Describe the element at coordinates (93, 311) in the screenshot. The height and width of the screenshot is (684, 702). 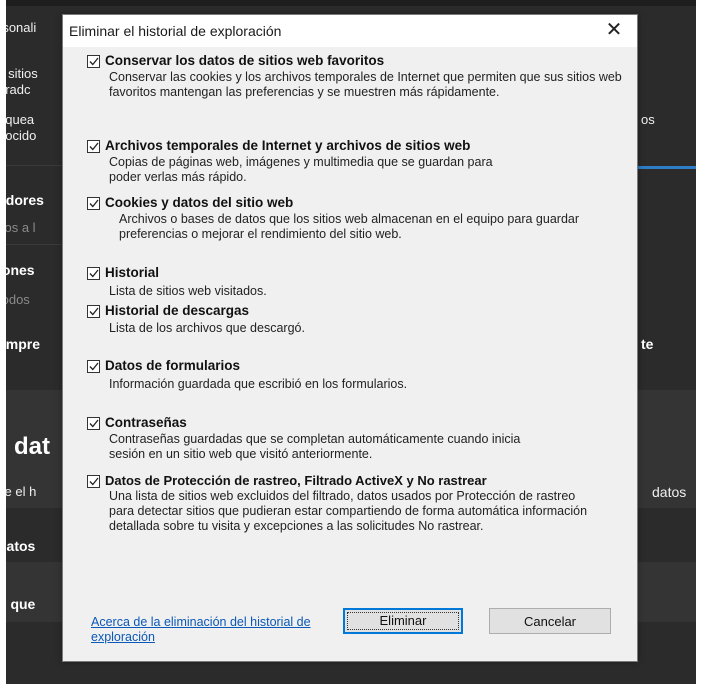
I see `checkbox-download-history` at that location.